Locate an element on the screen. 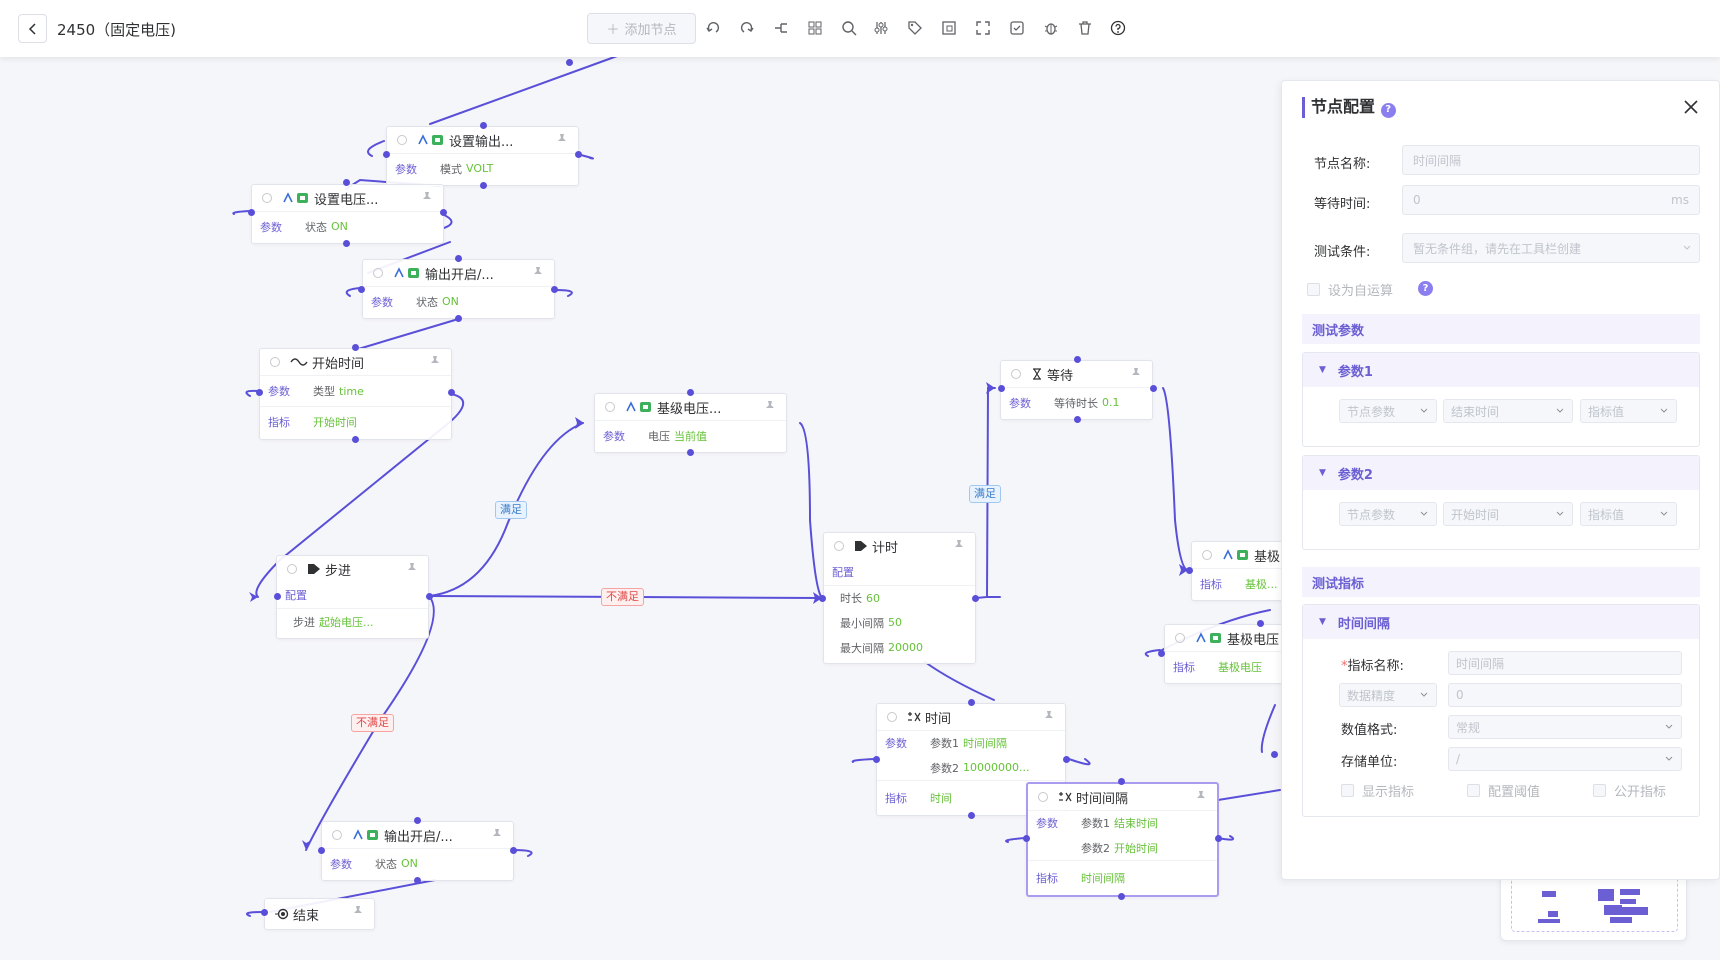 Image resolution: width=1720 pixels, height=960 pixels. flow-node: 等待 参数 等待时长 0.1 is located at coordinates (1076, 390).